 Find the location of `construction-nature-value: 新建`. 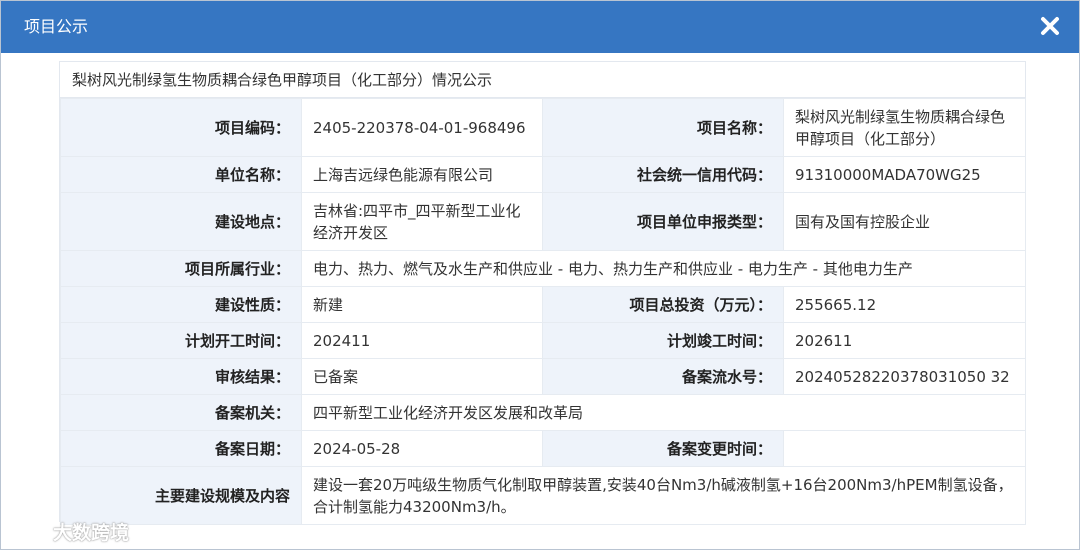

construction-nature-value: 新建 is located at coordinates (422, 304).